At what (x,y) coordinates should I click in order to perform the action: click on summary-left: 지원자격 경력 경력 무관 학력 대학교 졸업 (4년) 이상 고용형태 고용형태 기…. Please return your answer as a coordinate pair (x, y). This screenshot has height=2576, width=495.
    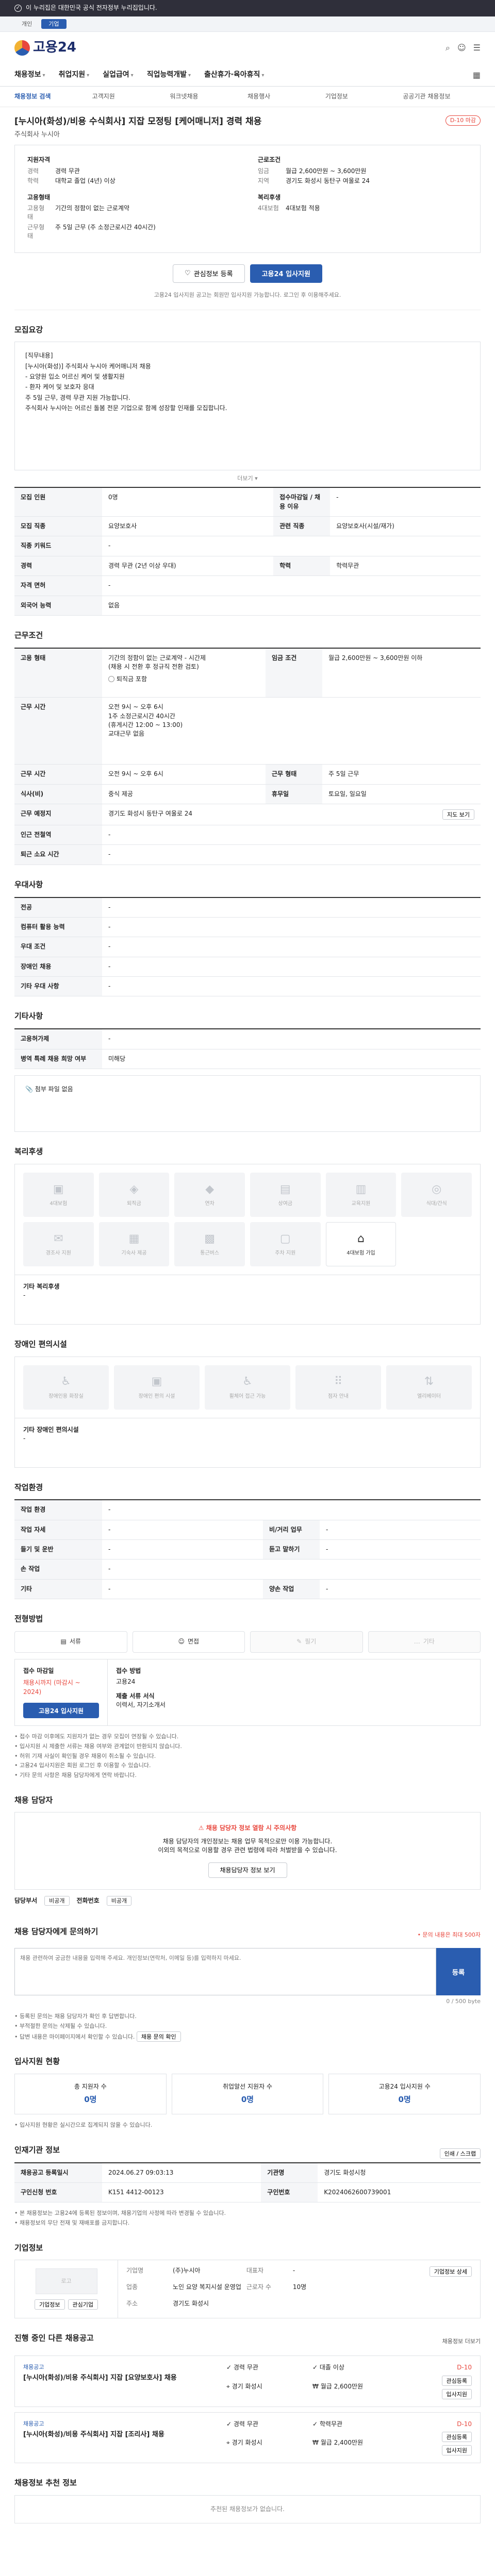
    Looking at the image, I should click on (132, 199).